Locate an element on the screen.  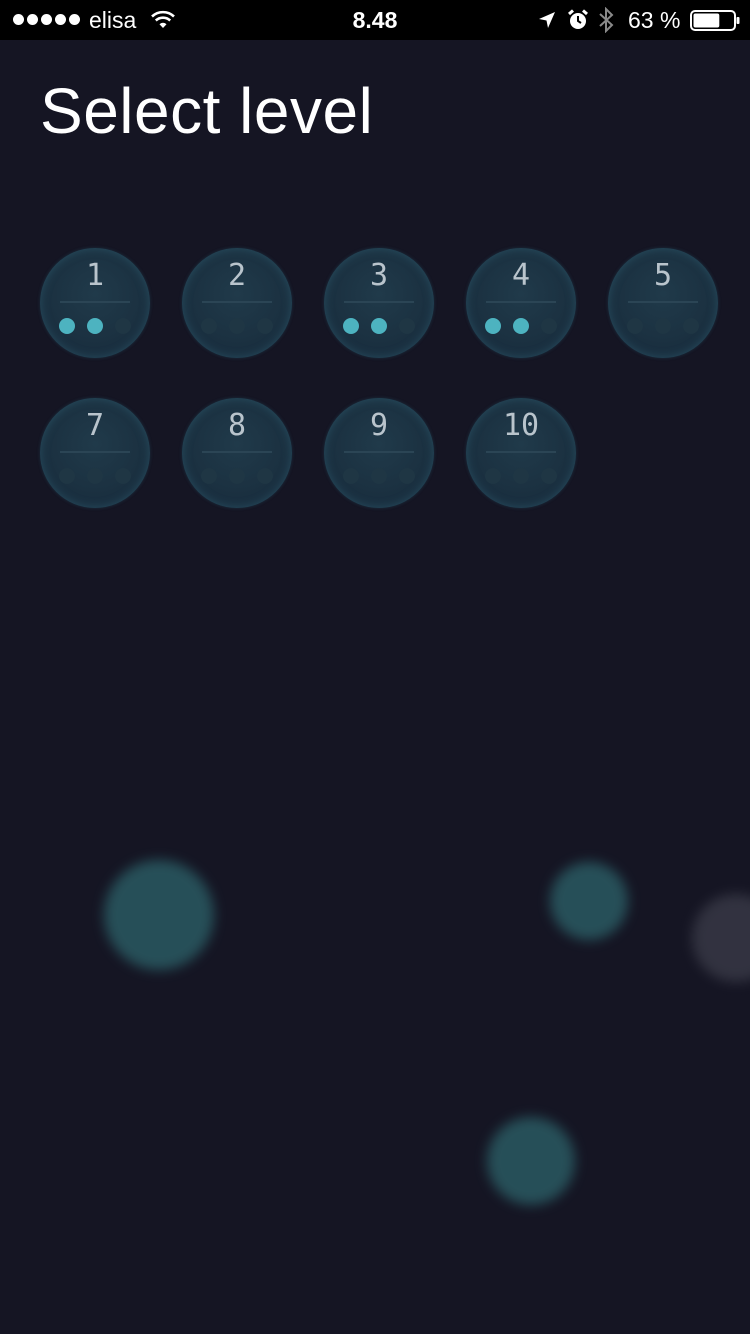
level-number: 5 is located at coordinates (663, 275).